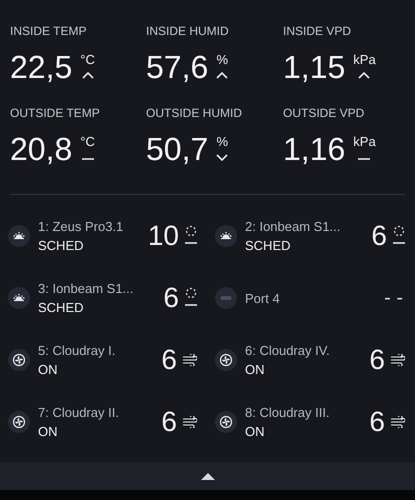  I want to click on port-item: 7: Cloudray II. ON 6, so click(103, 422).